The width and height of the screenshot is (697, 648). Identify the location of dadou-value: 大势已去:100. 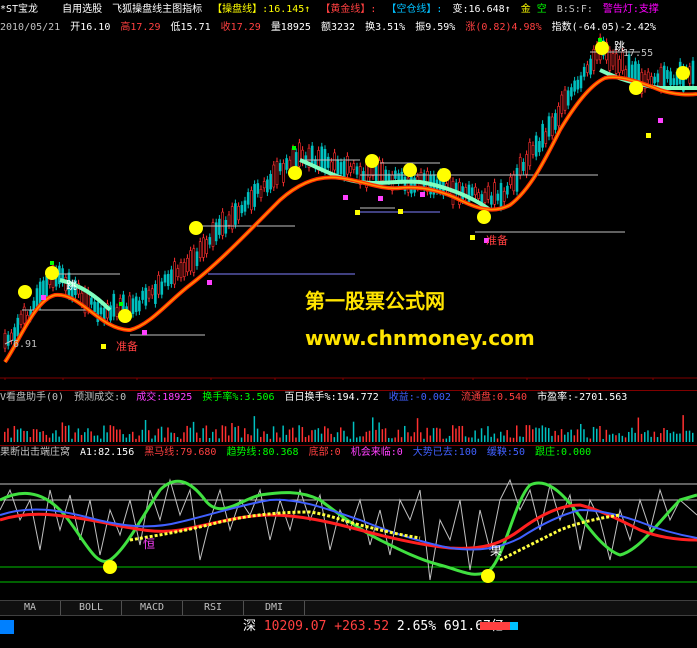
(444, 452).